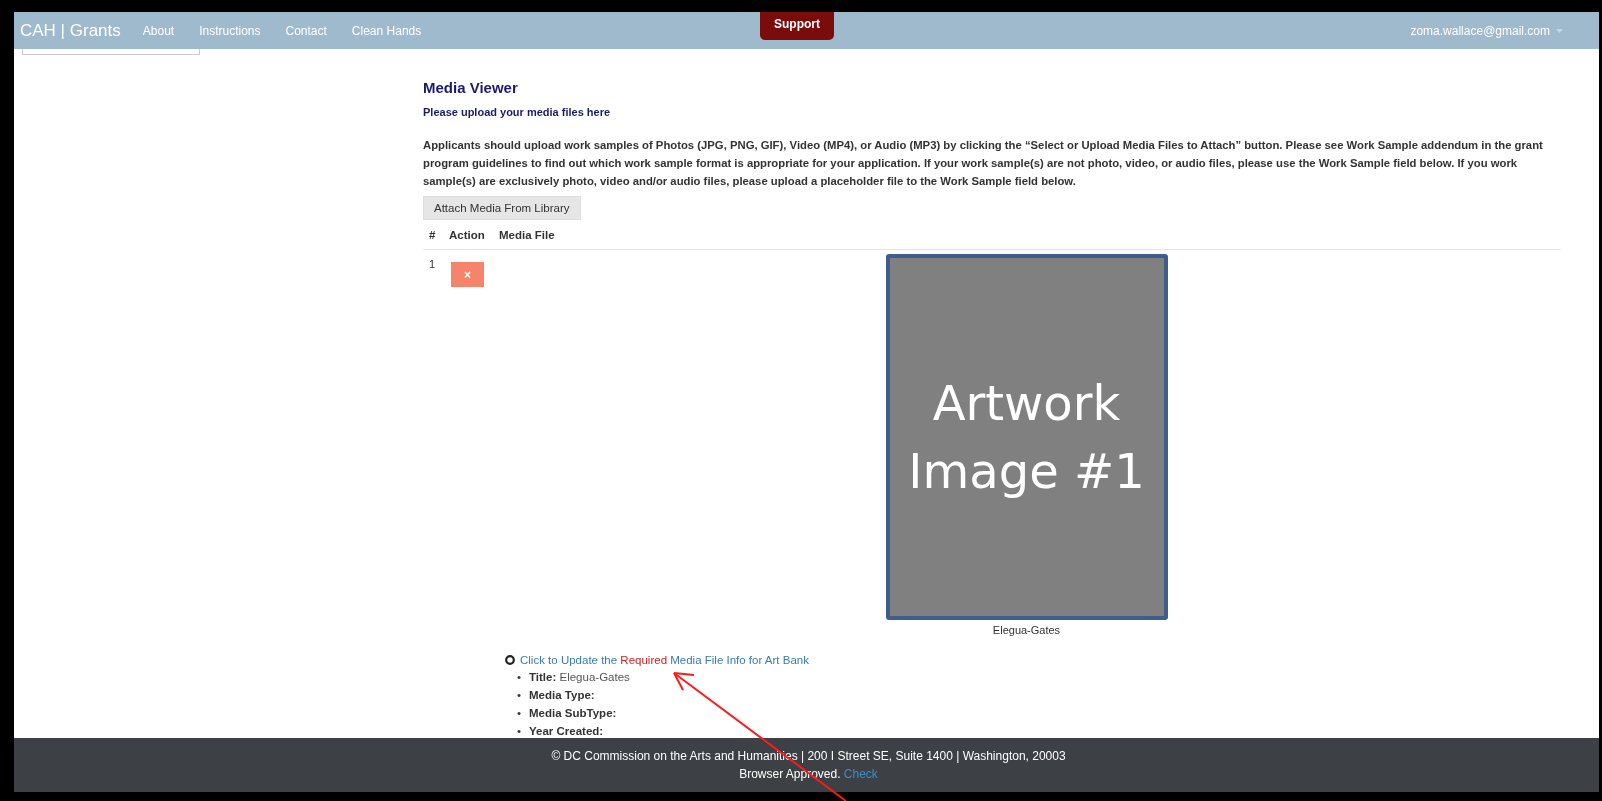 The width and height of the screenshot is (1602, 801). Describe the element at coordinates (433, 235) in the screenshot. I see `column-header: #` at that location.